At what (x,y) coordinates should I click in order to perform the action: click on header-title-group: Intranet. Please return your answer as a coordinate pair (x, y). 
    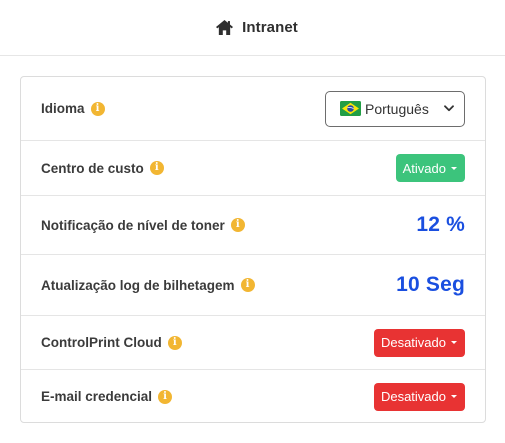
    Looking at the image, I should click on (256, 27).